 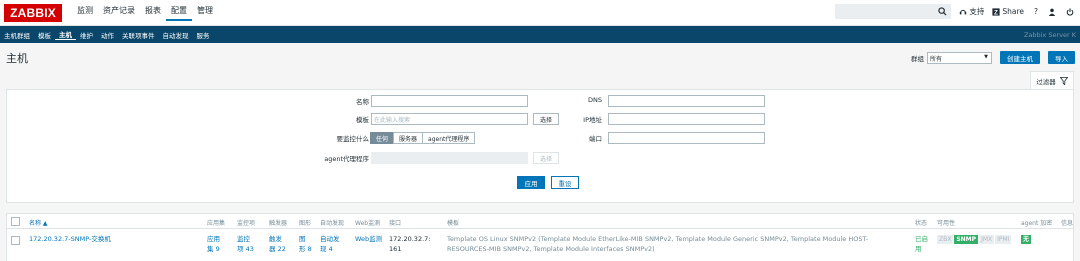 What do you see at coordinates (917, 58) in the screenshot?
I see `group-label: 群组` at bounding box center [917, 58].